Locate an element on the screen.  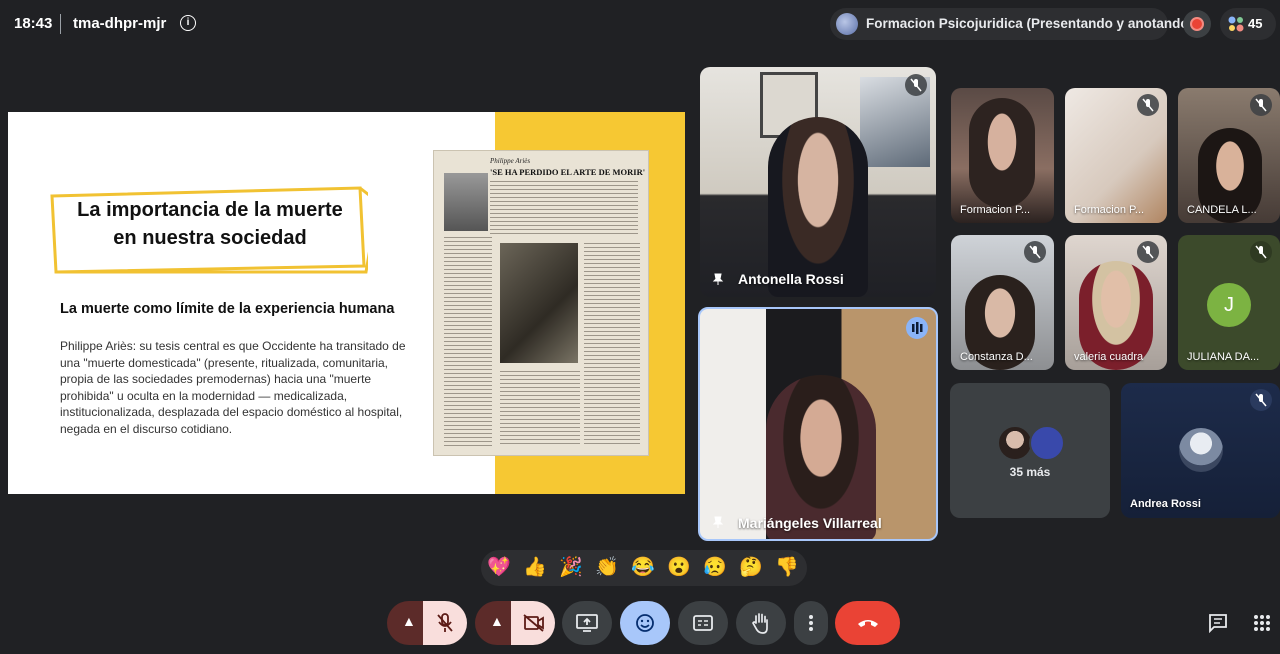
captions-icon is located at coordinates (703, 623).